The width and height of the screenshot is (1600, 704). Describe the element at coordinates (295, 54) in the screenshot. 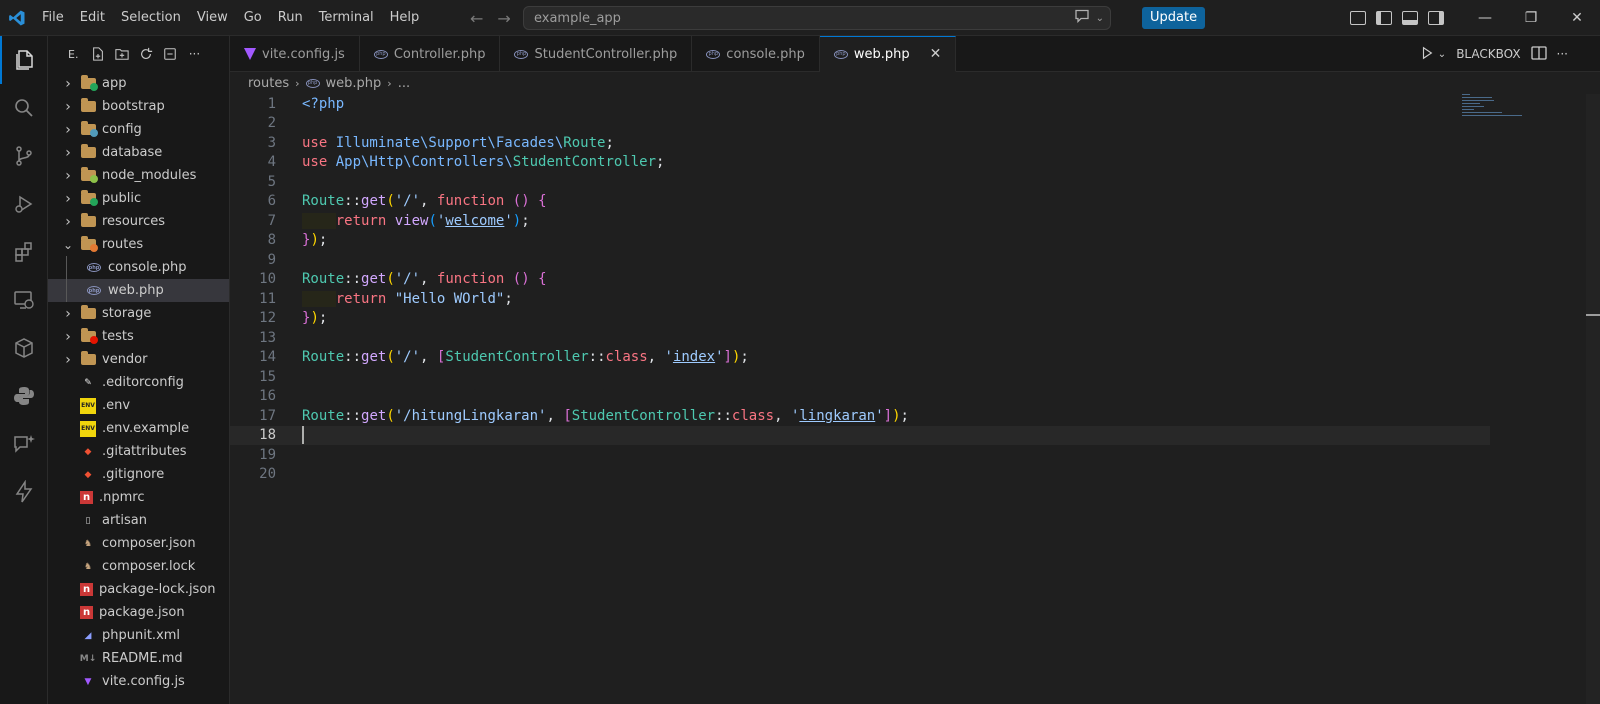

I see `tab-vite-config-js: vite.config.js` at that location.